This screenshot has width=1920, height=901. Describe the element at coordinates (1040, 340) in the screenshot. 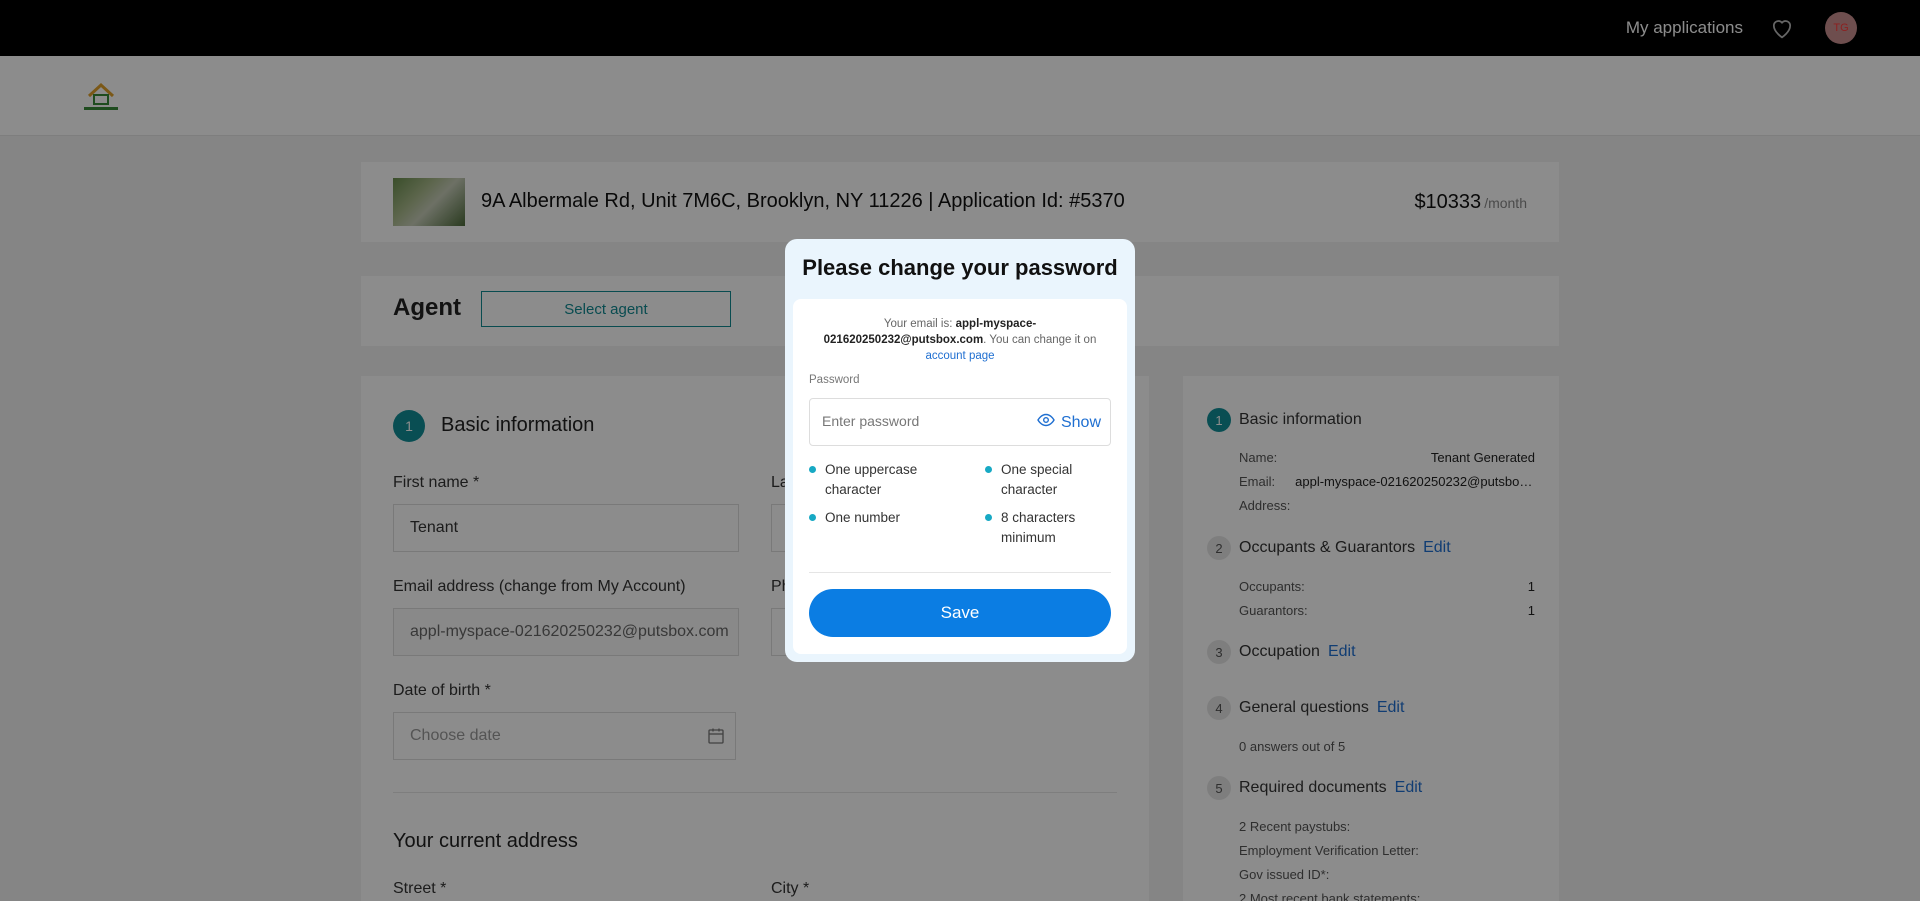

I see `email-suffix: . You can change it on` at that location.